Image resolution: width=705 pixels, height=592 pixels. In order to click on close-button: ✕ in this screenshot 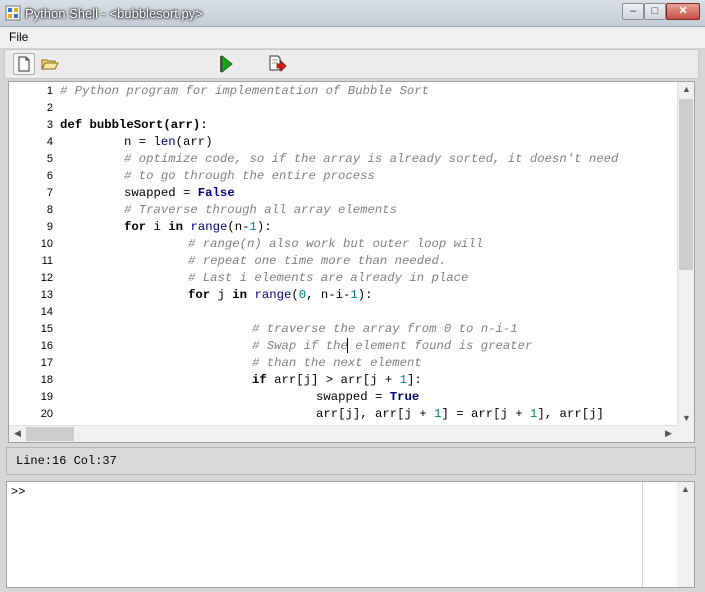, I will do `click(683, 11)`.